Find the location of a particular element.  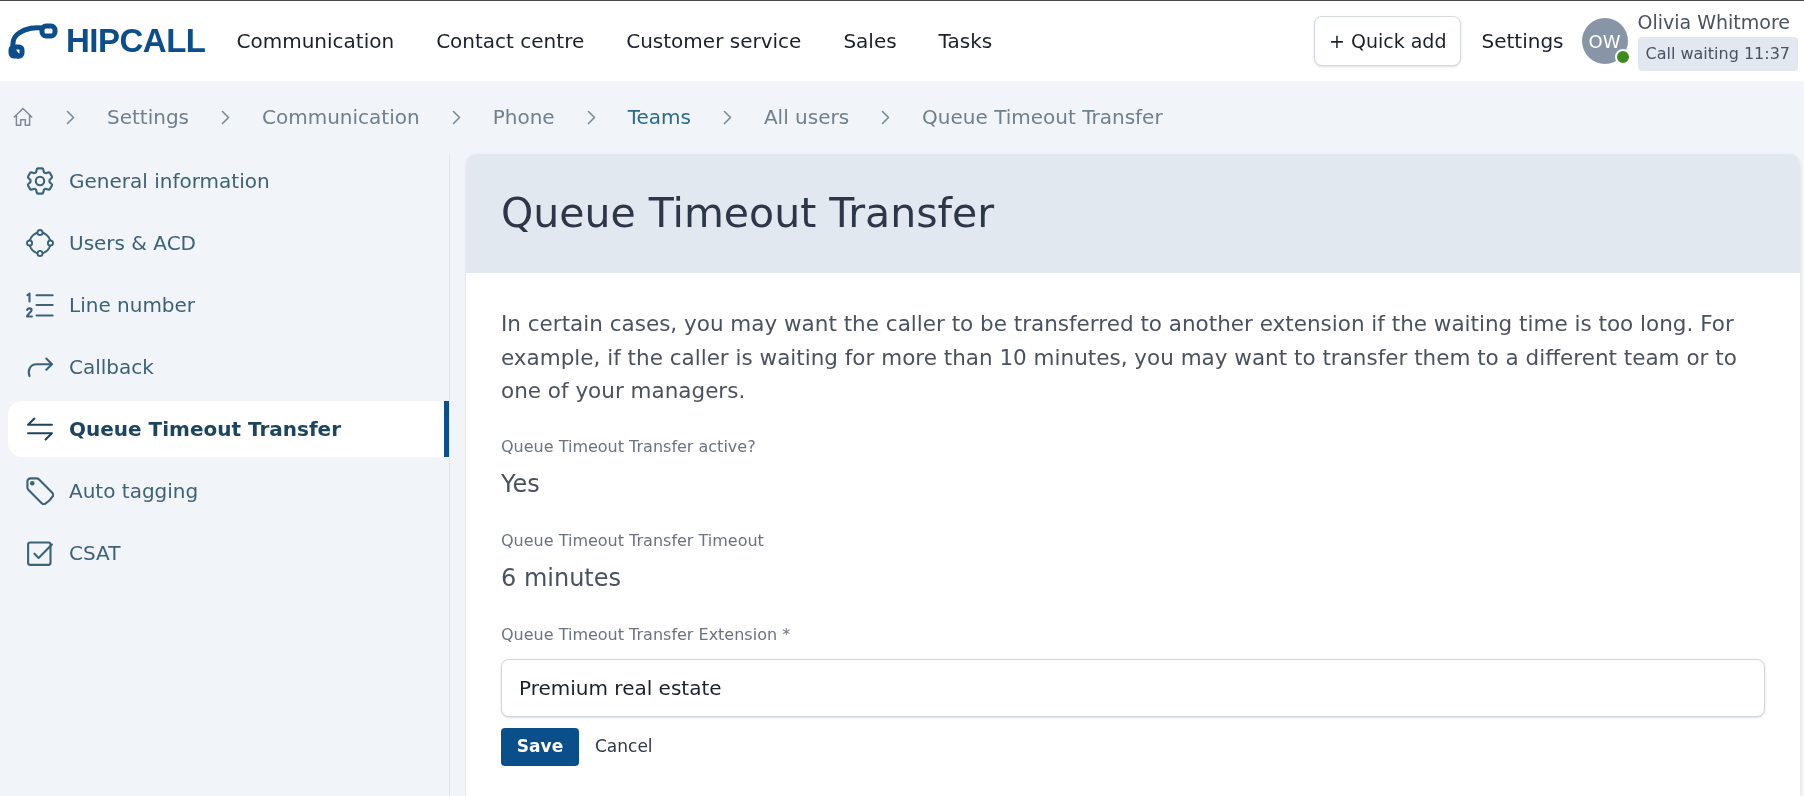

description-text: In certain cases, you may want the caller to be transferred to another extension if the waiting time is too long. For example, if the caller is waiting for more than 10 minutes, you may want to transfer them to a different team or to one of your managers. is located at coordinates (1119, 357).